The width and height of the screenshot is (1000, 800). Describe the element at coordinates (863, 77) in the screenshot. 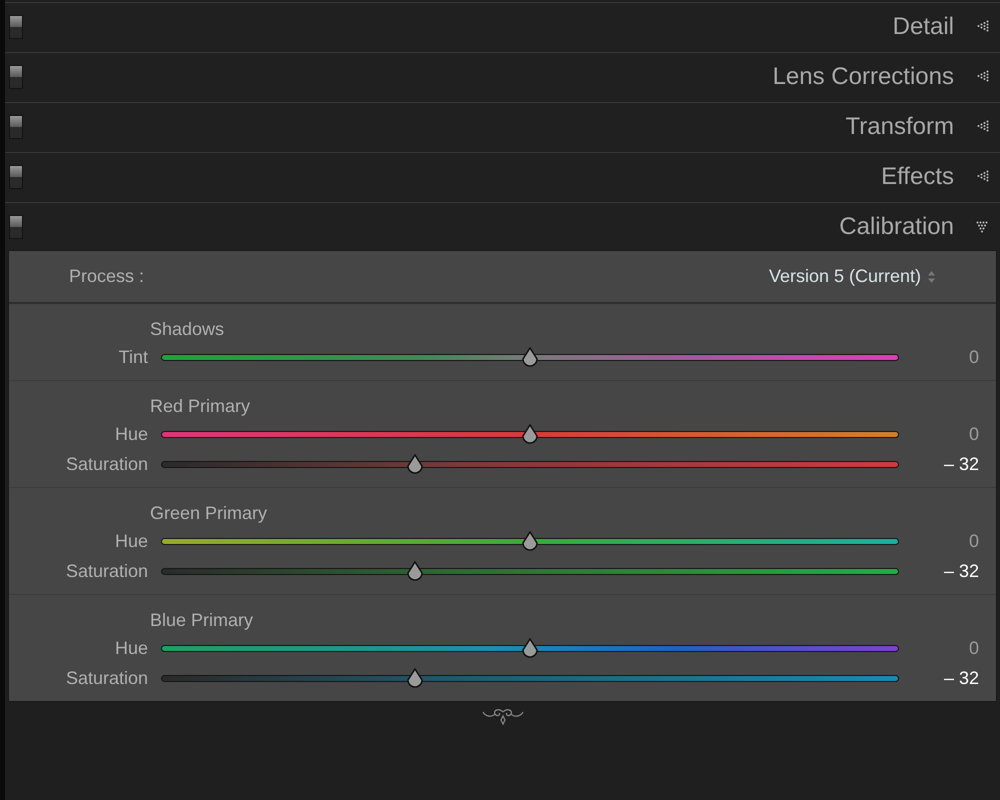

I see `panel-title: Lens Corrections` at that location.